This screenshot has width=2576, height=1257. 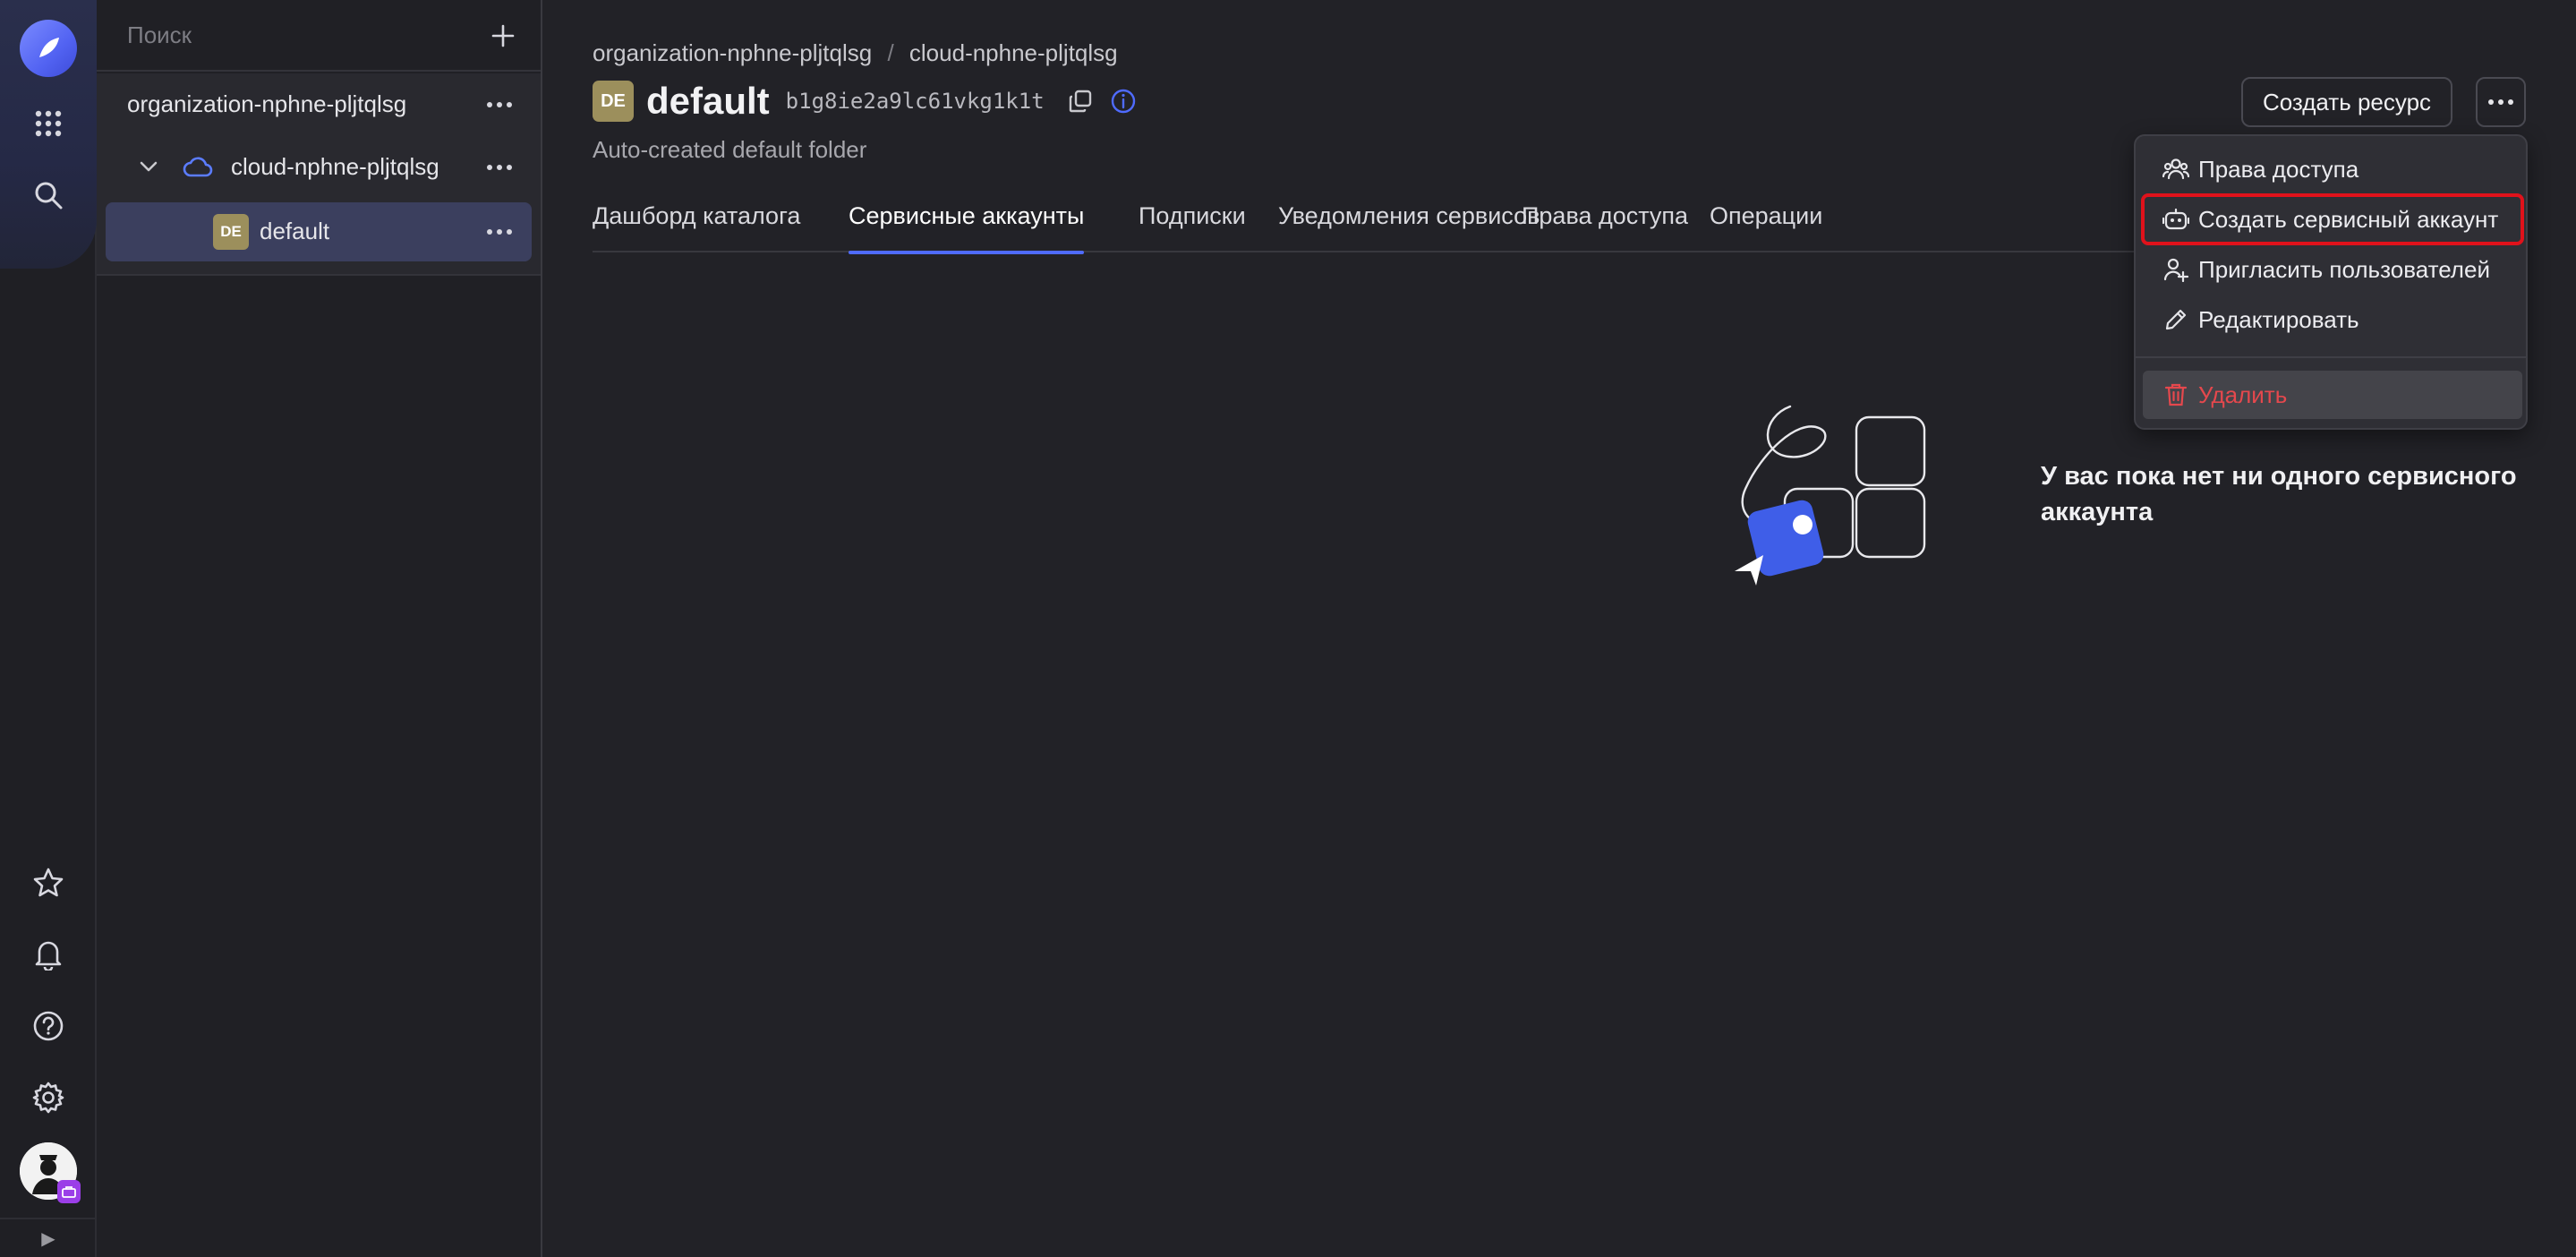 I want to click on bell-icon, so click(x=48, y=955).